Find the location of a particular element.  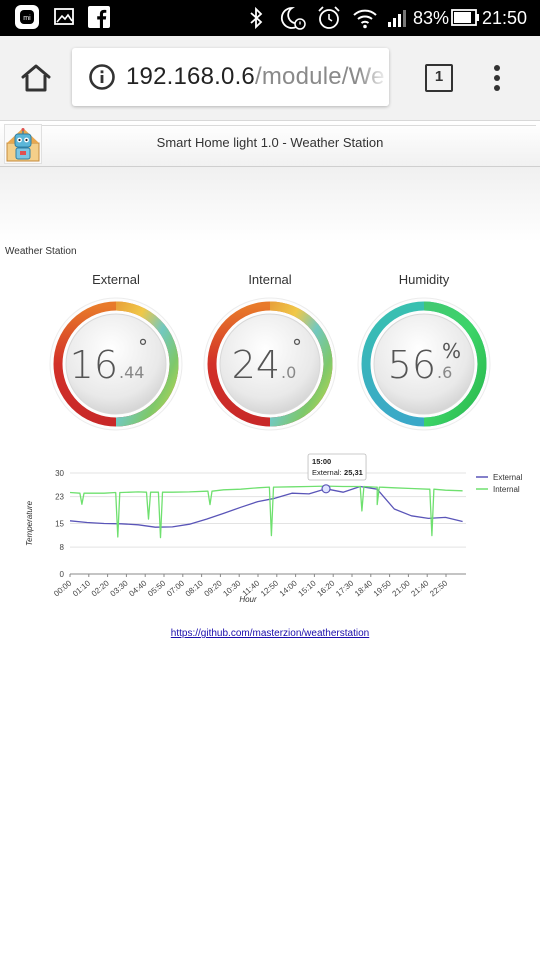

external-temperature-gauge: 16 .44 ° is located at coordinates (116, 364).